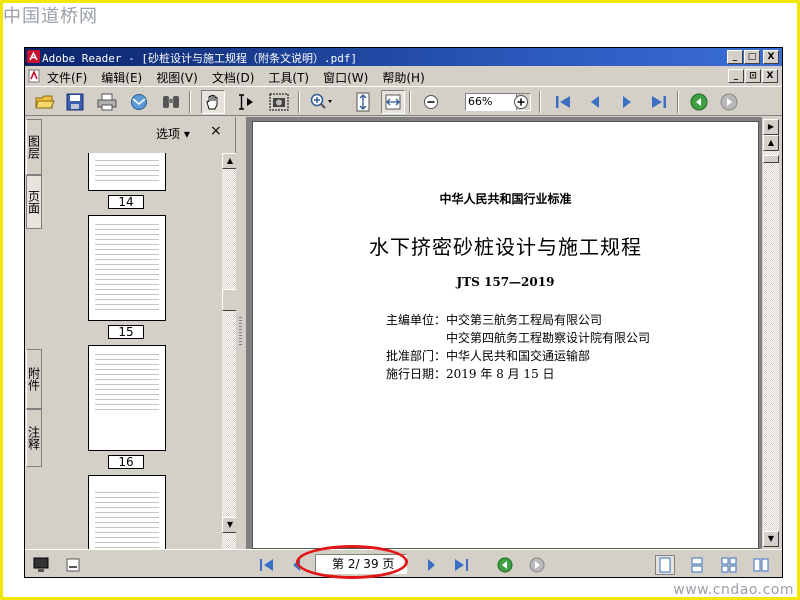 The height and width of the screenshot is (600, 800). I want to click on document-icon, so click(34, 76).